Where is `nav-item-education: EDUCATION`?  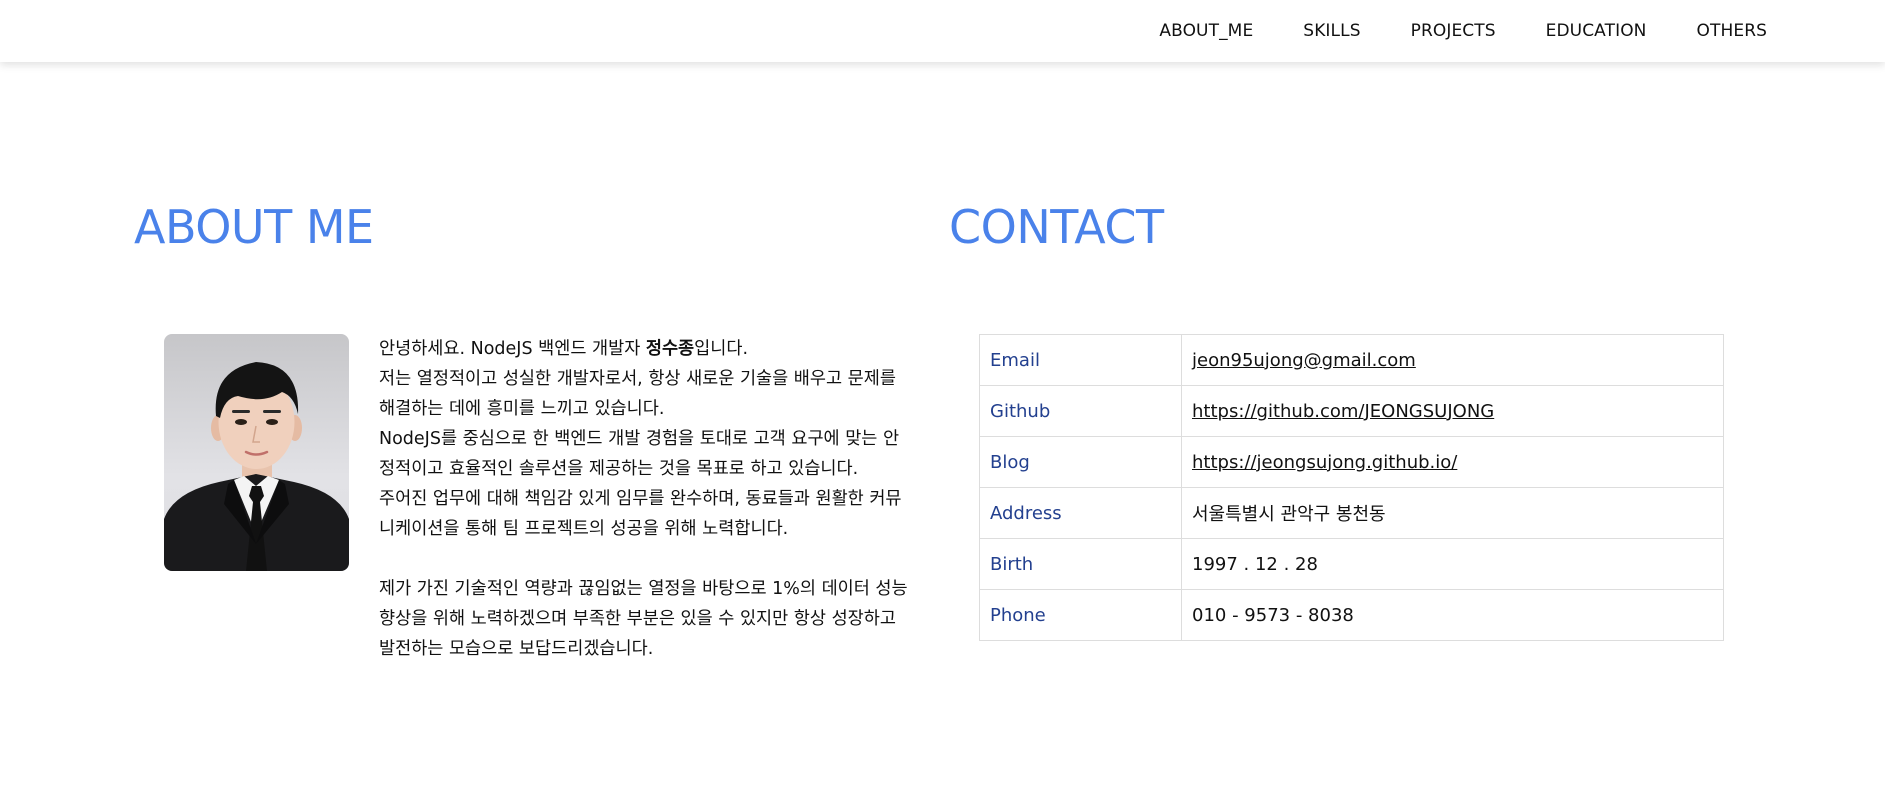
nav-item-education: EDUCATION is located at coordinates (1596, 31).